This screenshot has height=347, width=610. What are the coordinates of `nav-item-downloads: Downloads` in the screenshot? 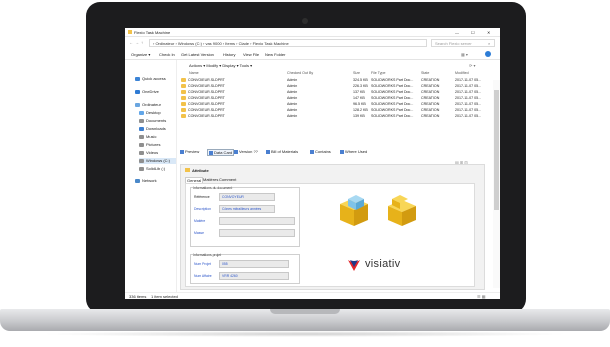 It's located at (152, 129).